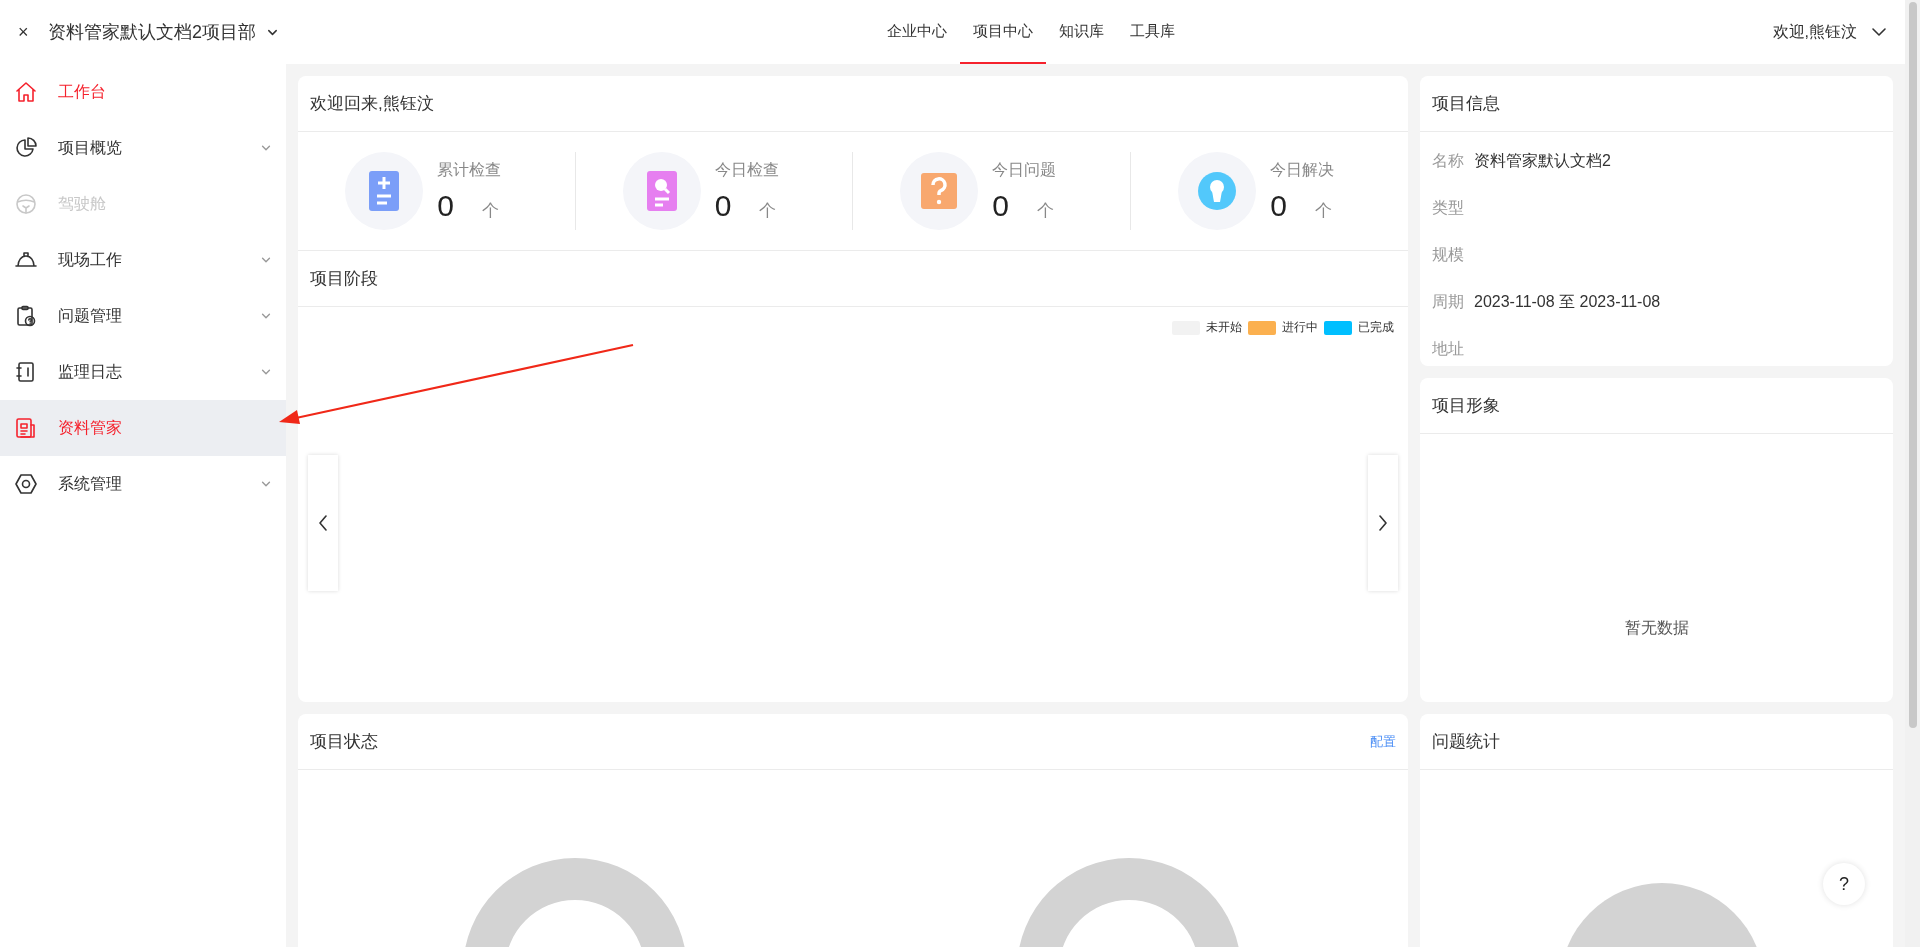 The width and height of the screenshot is (1920, 947). Describe the element at coordinates (143, 484) in the screenshot. I see `sidebar-item: 系统管理` at that location.